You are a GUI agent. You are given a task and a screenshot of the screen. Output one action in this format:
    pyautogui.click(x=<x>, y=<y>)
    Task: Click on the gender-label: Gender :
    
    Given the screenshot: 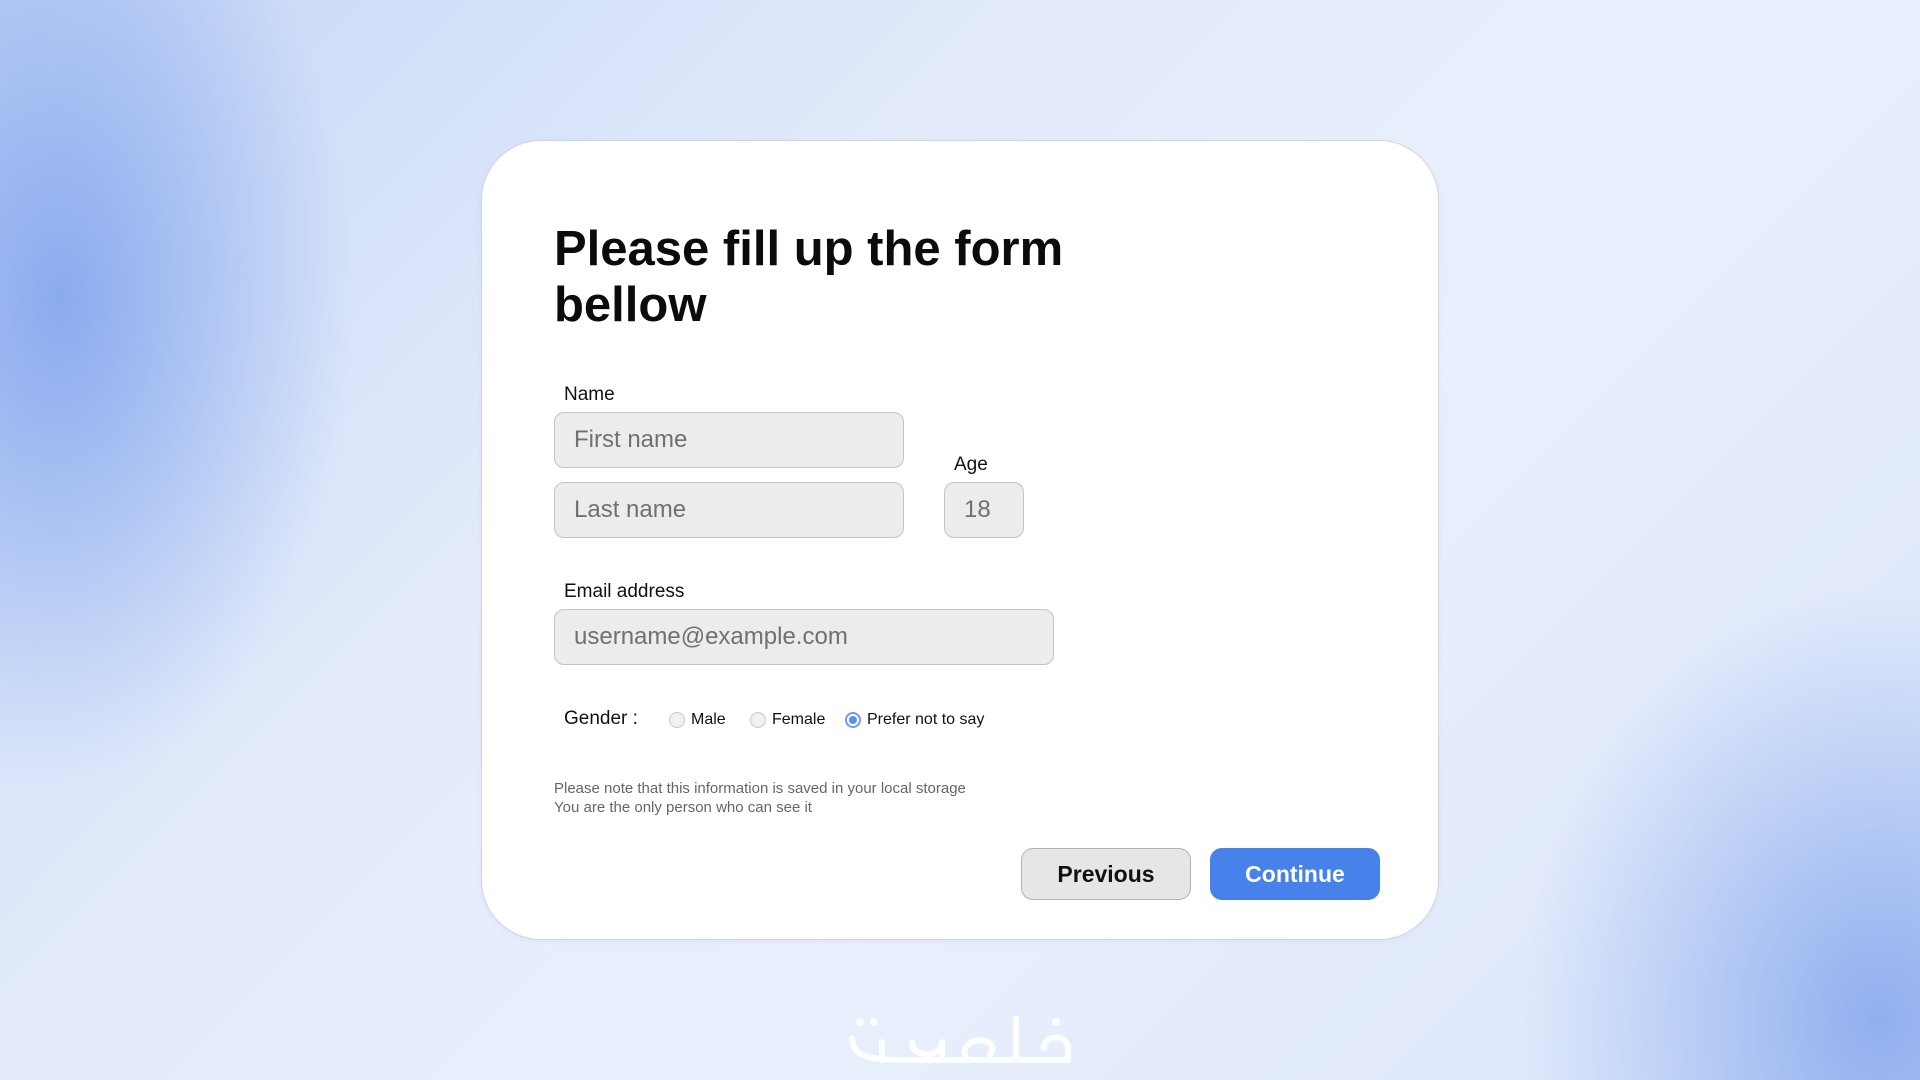 What is the action you would take?
    pyautogui.click(x=601, y=718)
    